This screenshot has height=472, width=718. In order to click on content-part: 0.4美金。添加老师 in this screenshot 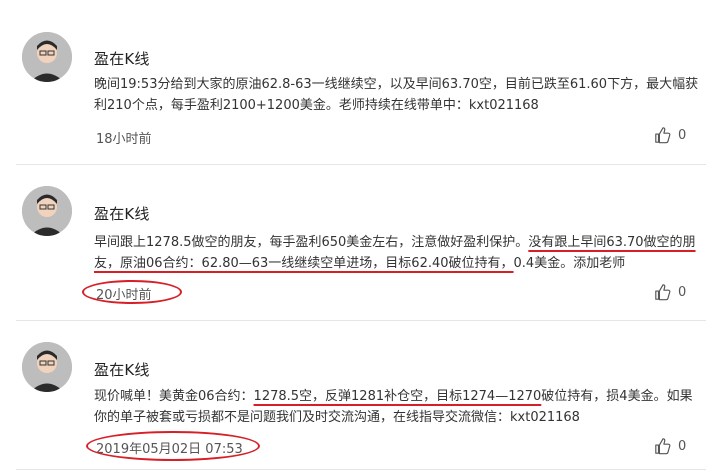, I will do `click(569, 263)`.